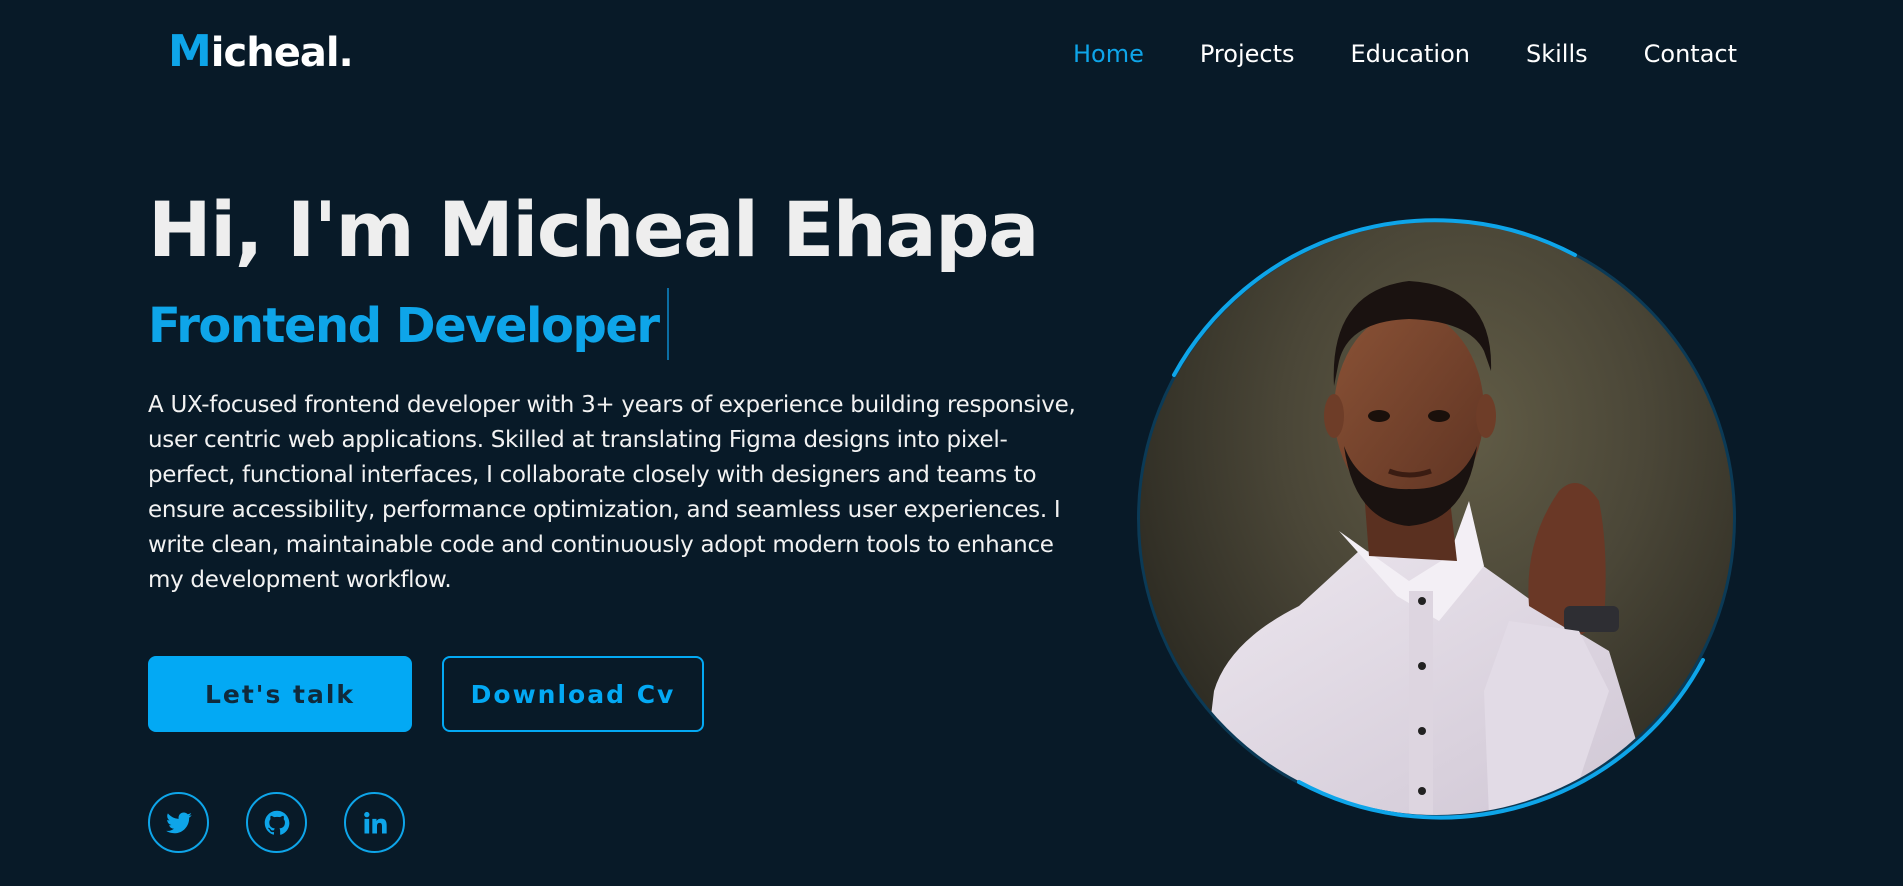  I want to click on hero-title: Hi, I'm Micheal Ehapa, so click(593, 229).